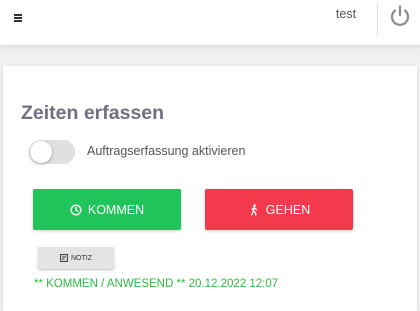 The height and width of the screenshot is (311, 420). What do you see at coordinates (254, 209) in the screenshot?
I see `walking-person-icon` at bounding box center [254, 209].